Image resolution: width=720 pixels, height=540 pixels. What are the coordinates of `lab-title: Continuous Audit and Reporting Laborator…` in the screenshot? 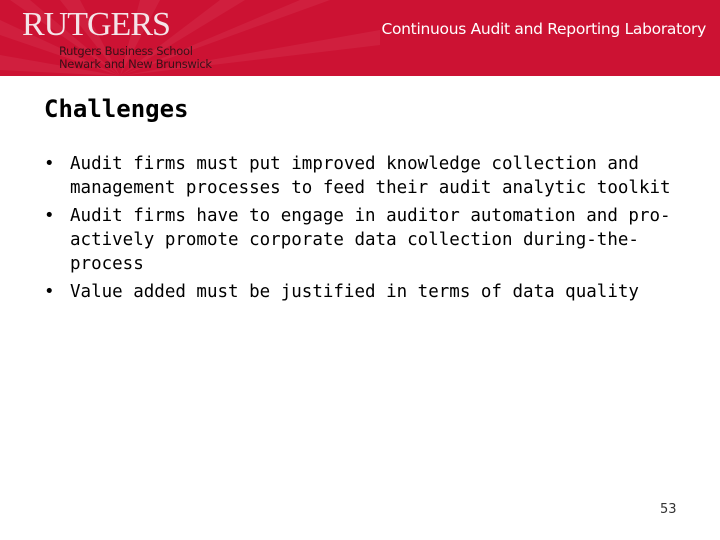 It's located at (543, 29).